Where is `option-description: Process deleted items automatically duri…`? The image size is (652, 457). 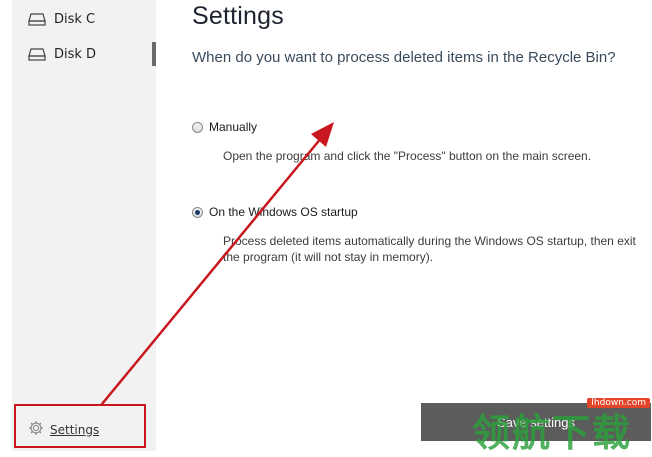 option-description: Process deleted items automatically duri… is located at coordinates (429, 249).